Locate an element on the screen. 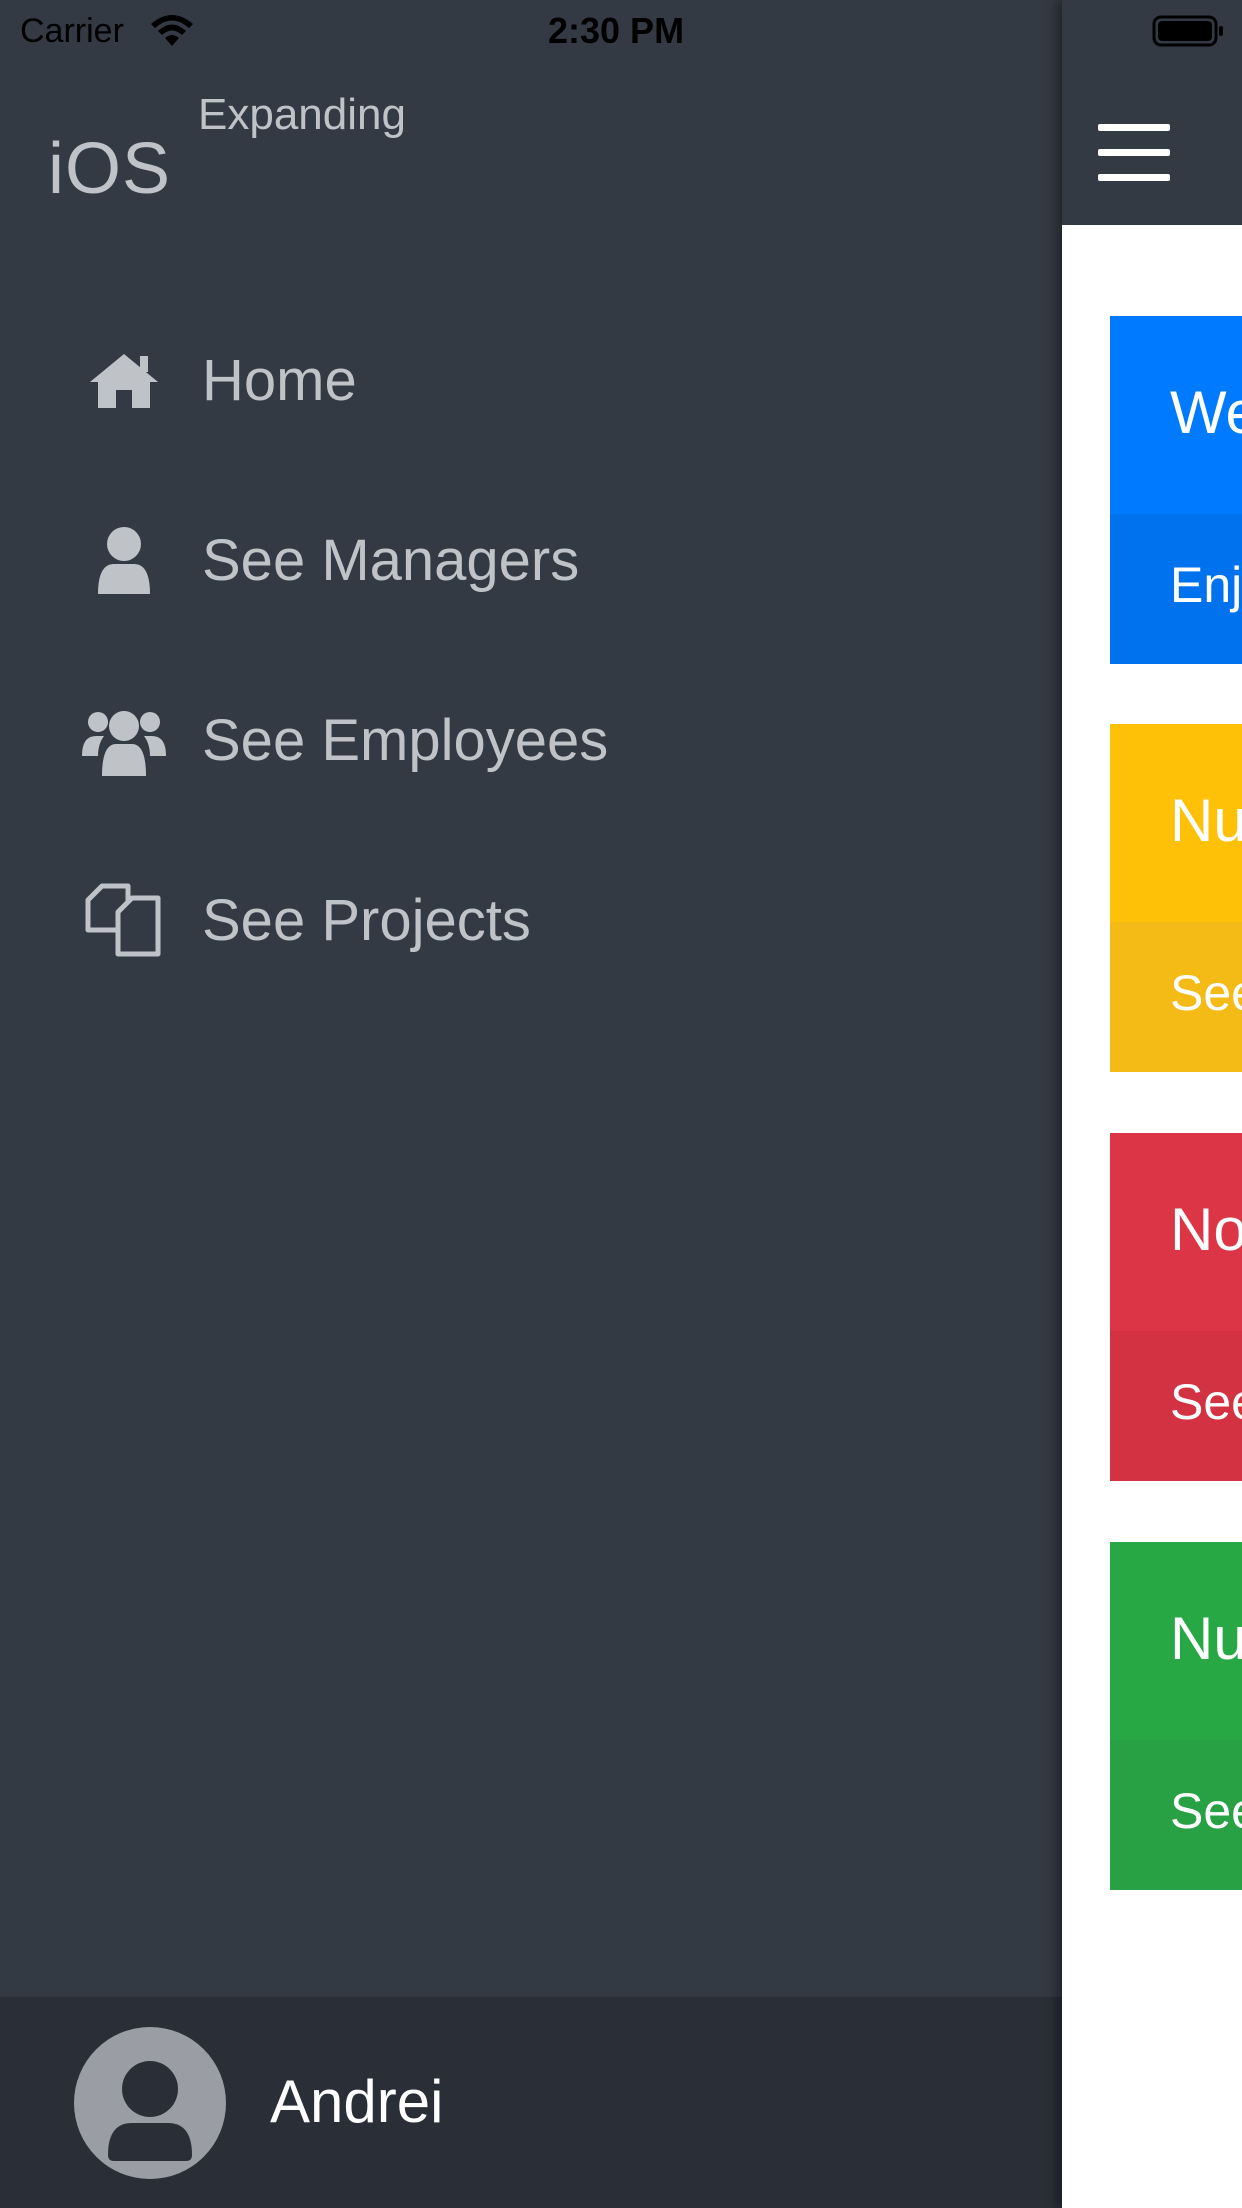  menu-item-label: Home is located at coordinates (279, 380).